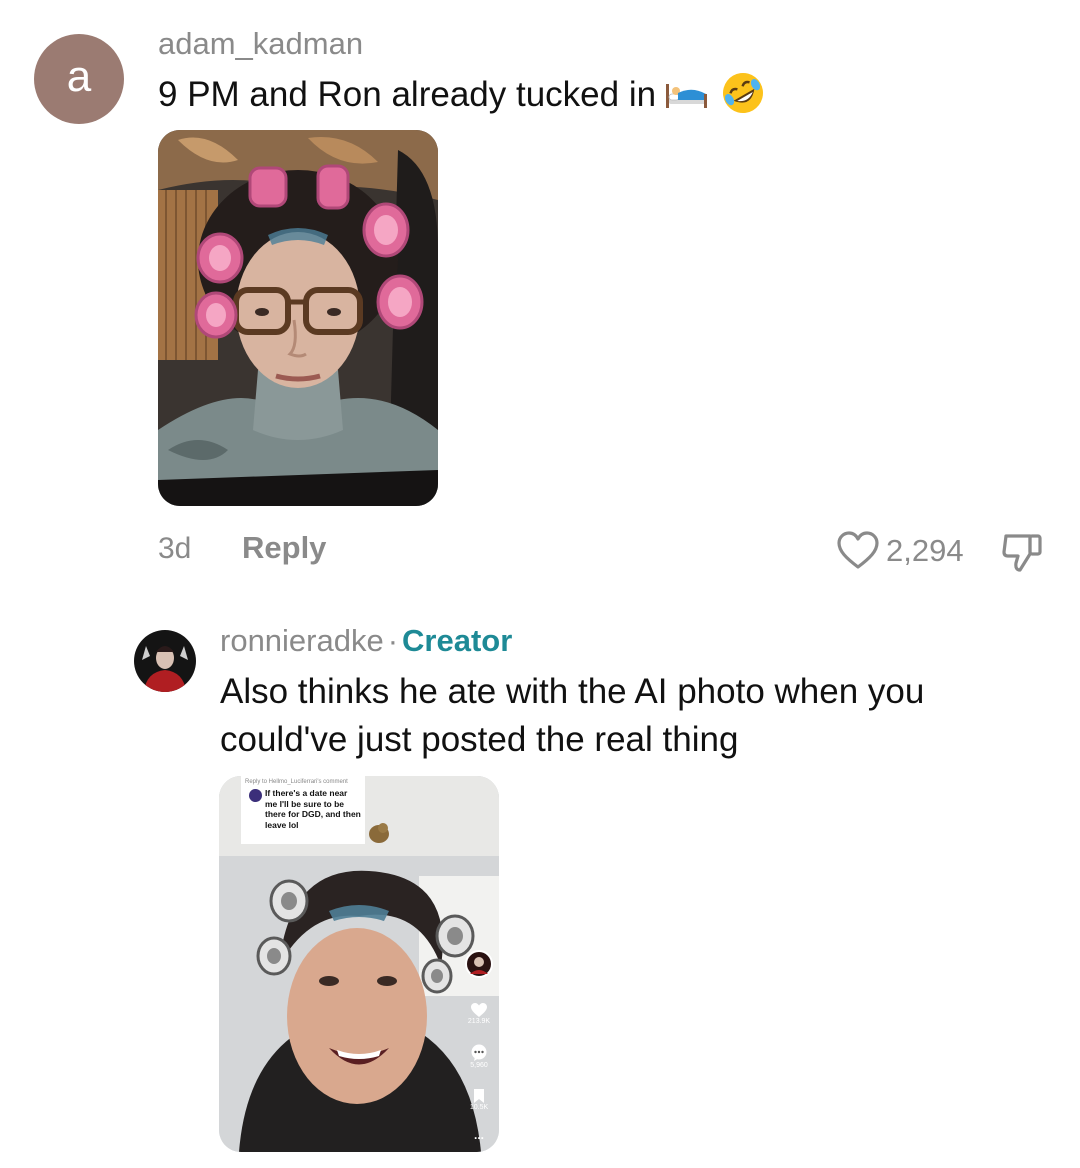 The width and height of the screenshot is (1080, 1168). What do you see at coordinates (79, 79) in the screenshot?
I see `avatar: a` at bounding box center [79, 79].